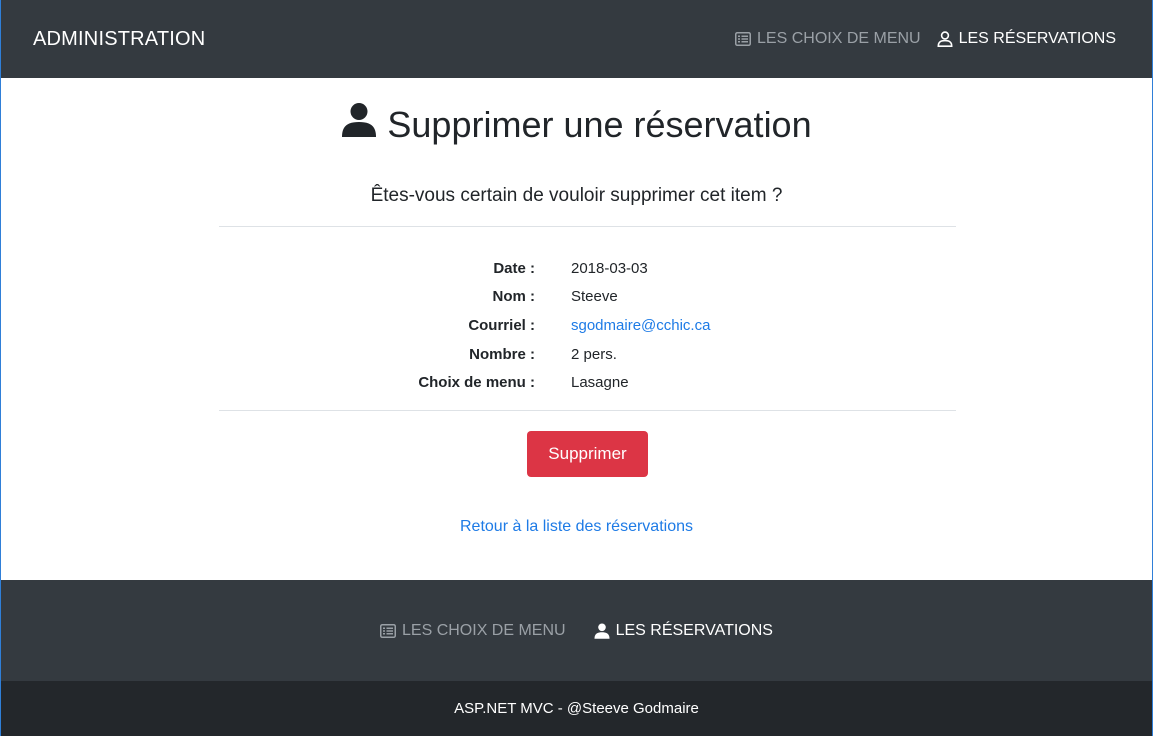 This screenshot has height=736, width=1155. I want to click on user-outline-icon, so click(945, 39).